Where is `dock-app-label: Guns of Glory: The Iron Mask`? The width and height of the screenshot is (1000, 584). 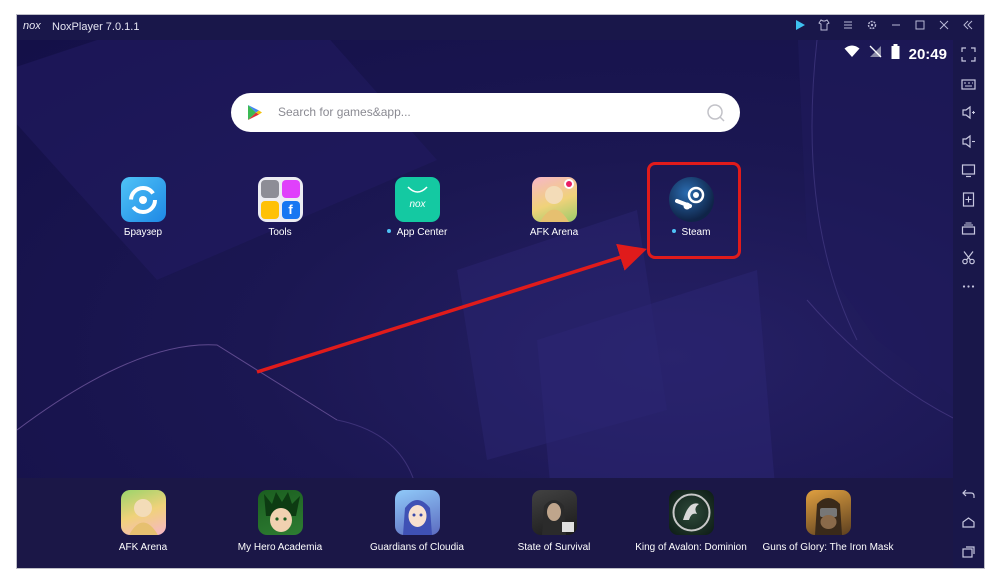 dock-app-label: Guns of Glory: The Iron Mask is located at coordinates (828, 547).